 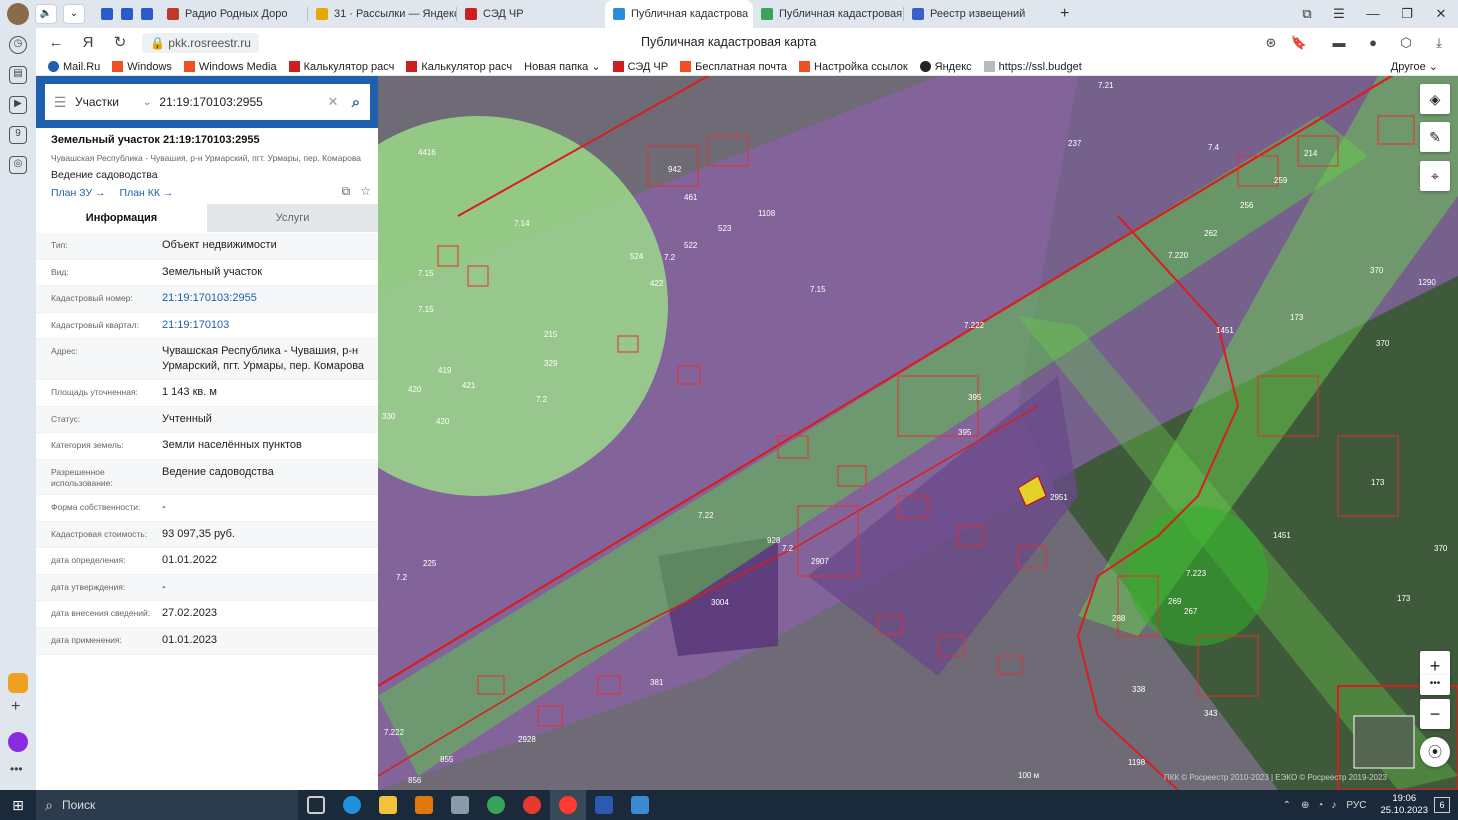 I want to click on search-icon: ⌕, so click(x=356, y=102).